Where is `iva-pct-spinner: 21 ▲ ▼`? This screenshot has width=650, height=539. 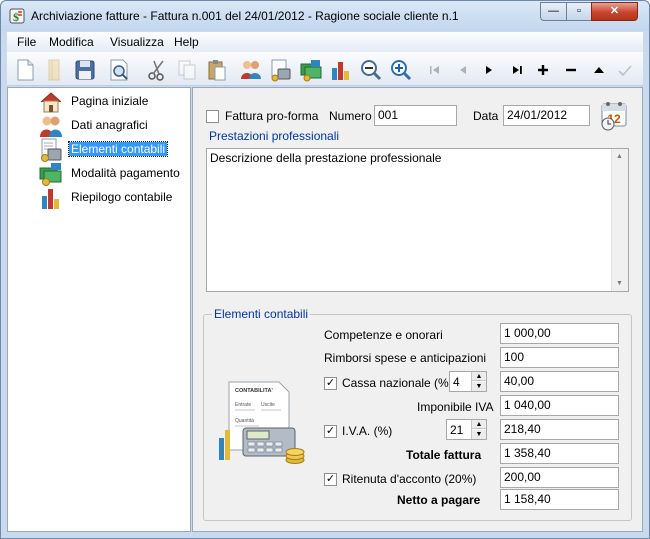 iva-pct-spinner: 21 ▲ ▼ is located at coordinates (466, 429).